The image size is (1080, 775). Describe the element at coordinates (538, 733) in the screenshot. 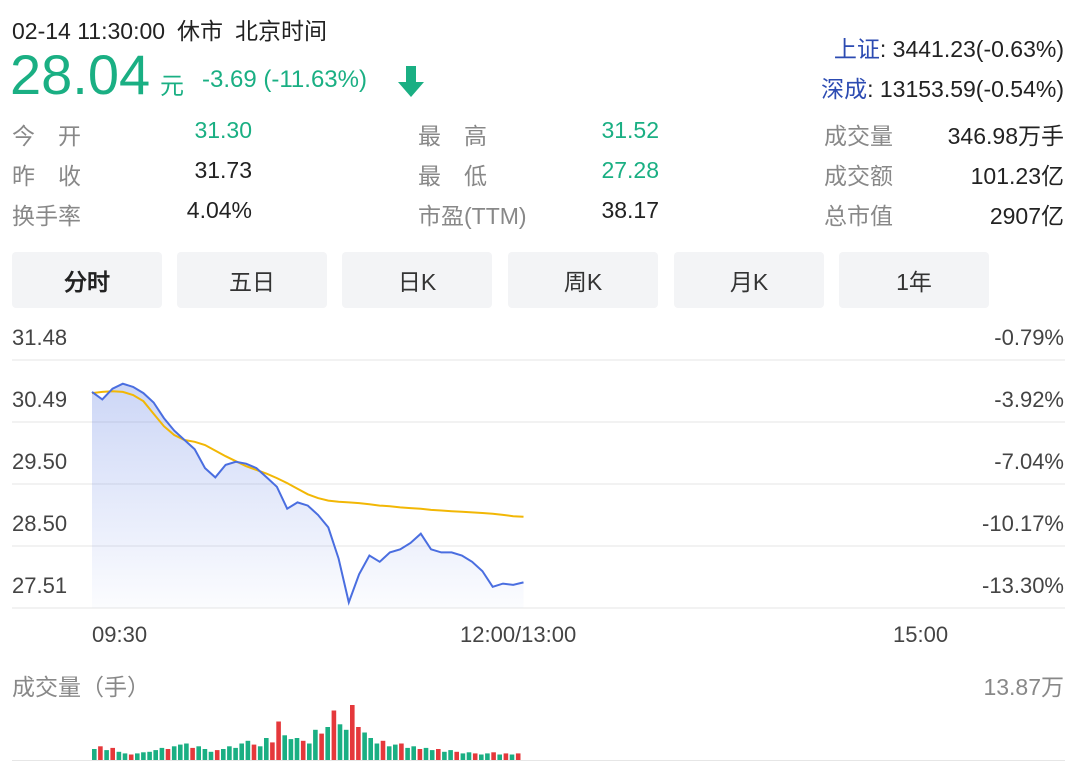

I see `volume-bars` at that location.